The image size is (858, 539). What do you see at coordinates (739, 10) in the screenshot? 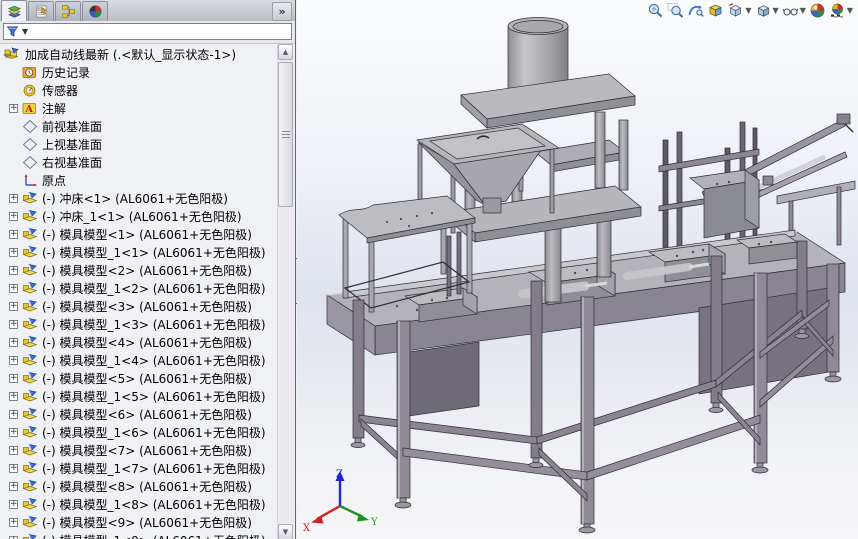
I see `view-orientation-button: ▼` at bounding box center [739, 10].